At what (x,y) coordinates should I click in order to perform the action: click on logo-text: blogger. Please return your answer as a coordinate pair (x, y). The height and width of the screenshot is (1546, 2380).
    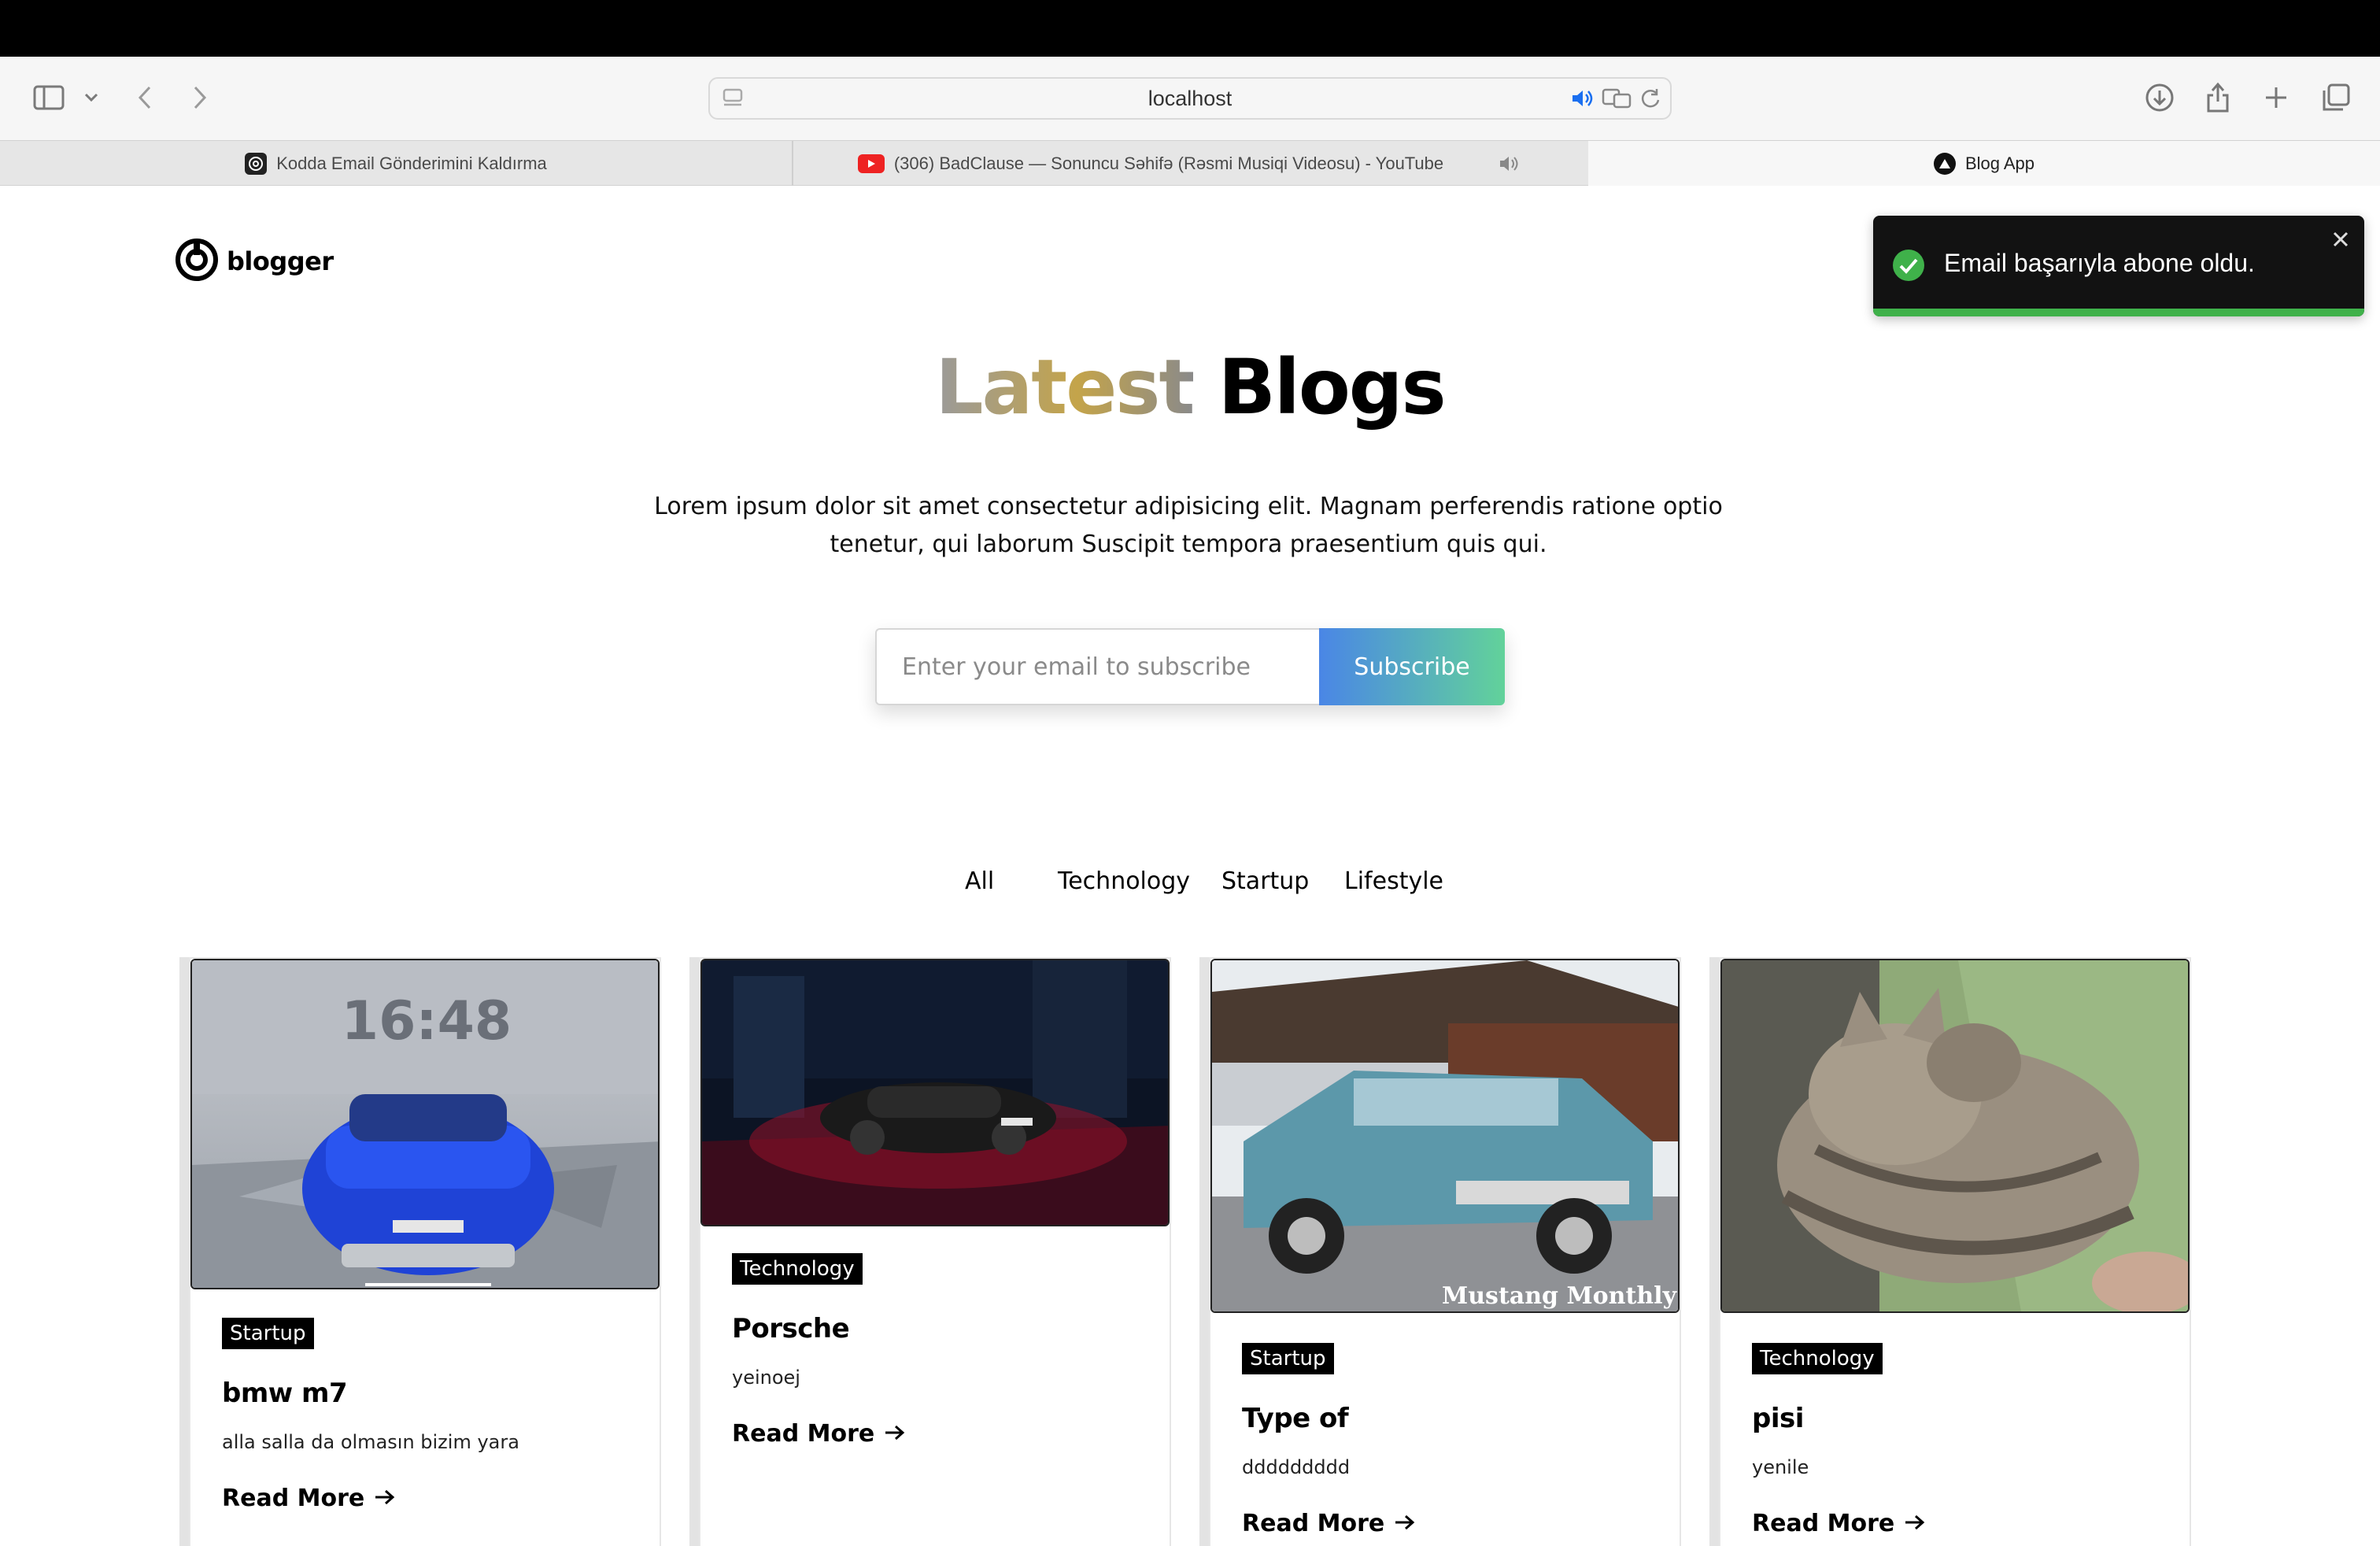
    Looking at the image, I should click on (280, 261).